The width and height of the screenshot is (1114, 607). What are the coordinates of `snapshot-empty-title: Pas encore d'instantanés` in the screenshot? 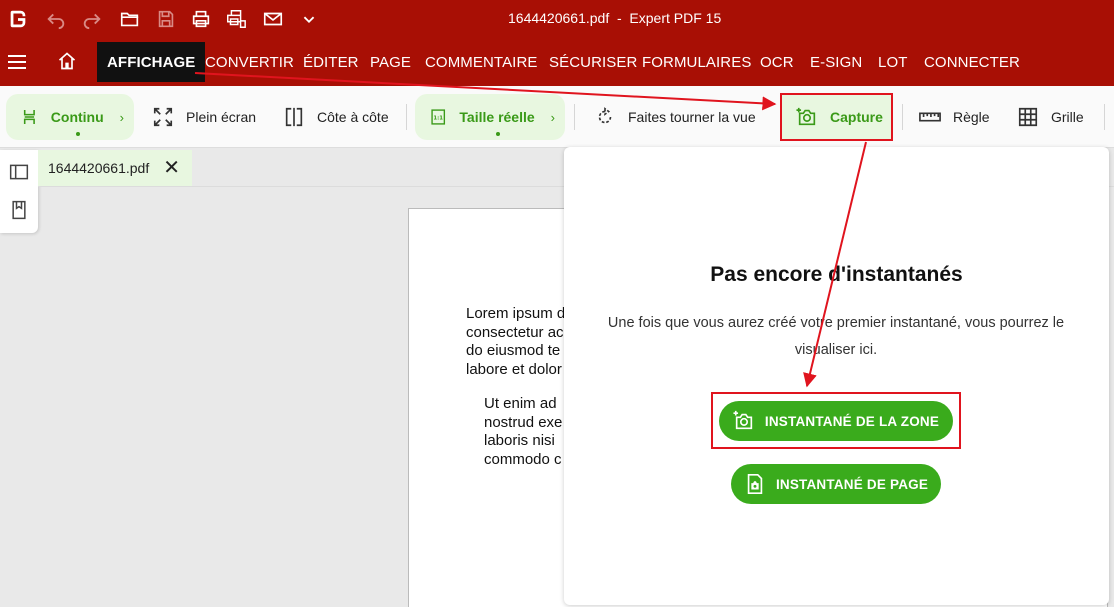 It's located at (836, 274).